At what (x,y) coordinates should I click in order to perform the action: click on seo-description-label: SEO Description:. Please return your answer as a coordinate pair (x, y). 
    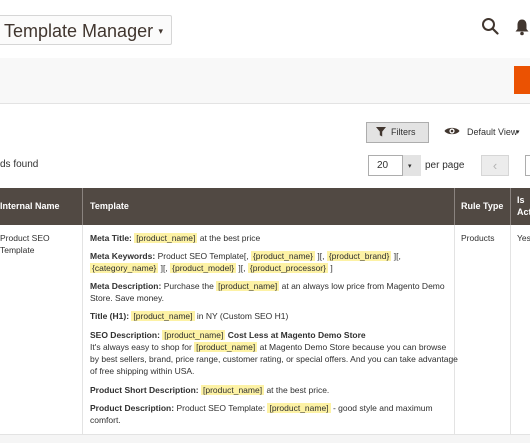
    Looking at the image, I should click on (125, 335).